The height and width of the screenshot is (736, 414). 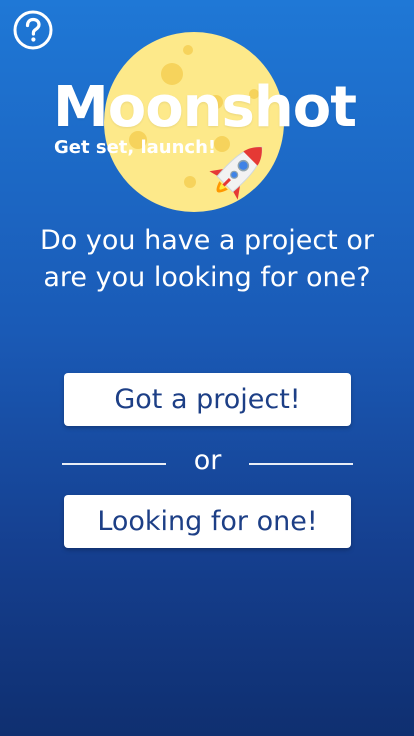 I want to click on rocket-icon, so click(x=236, y=173).